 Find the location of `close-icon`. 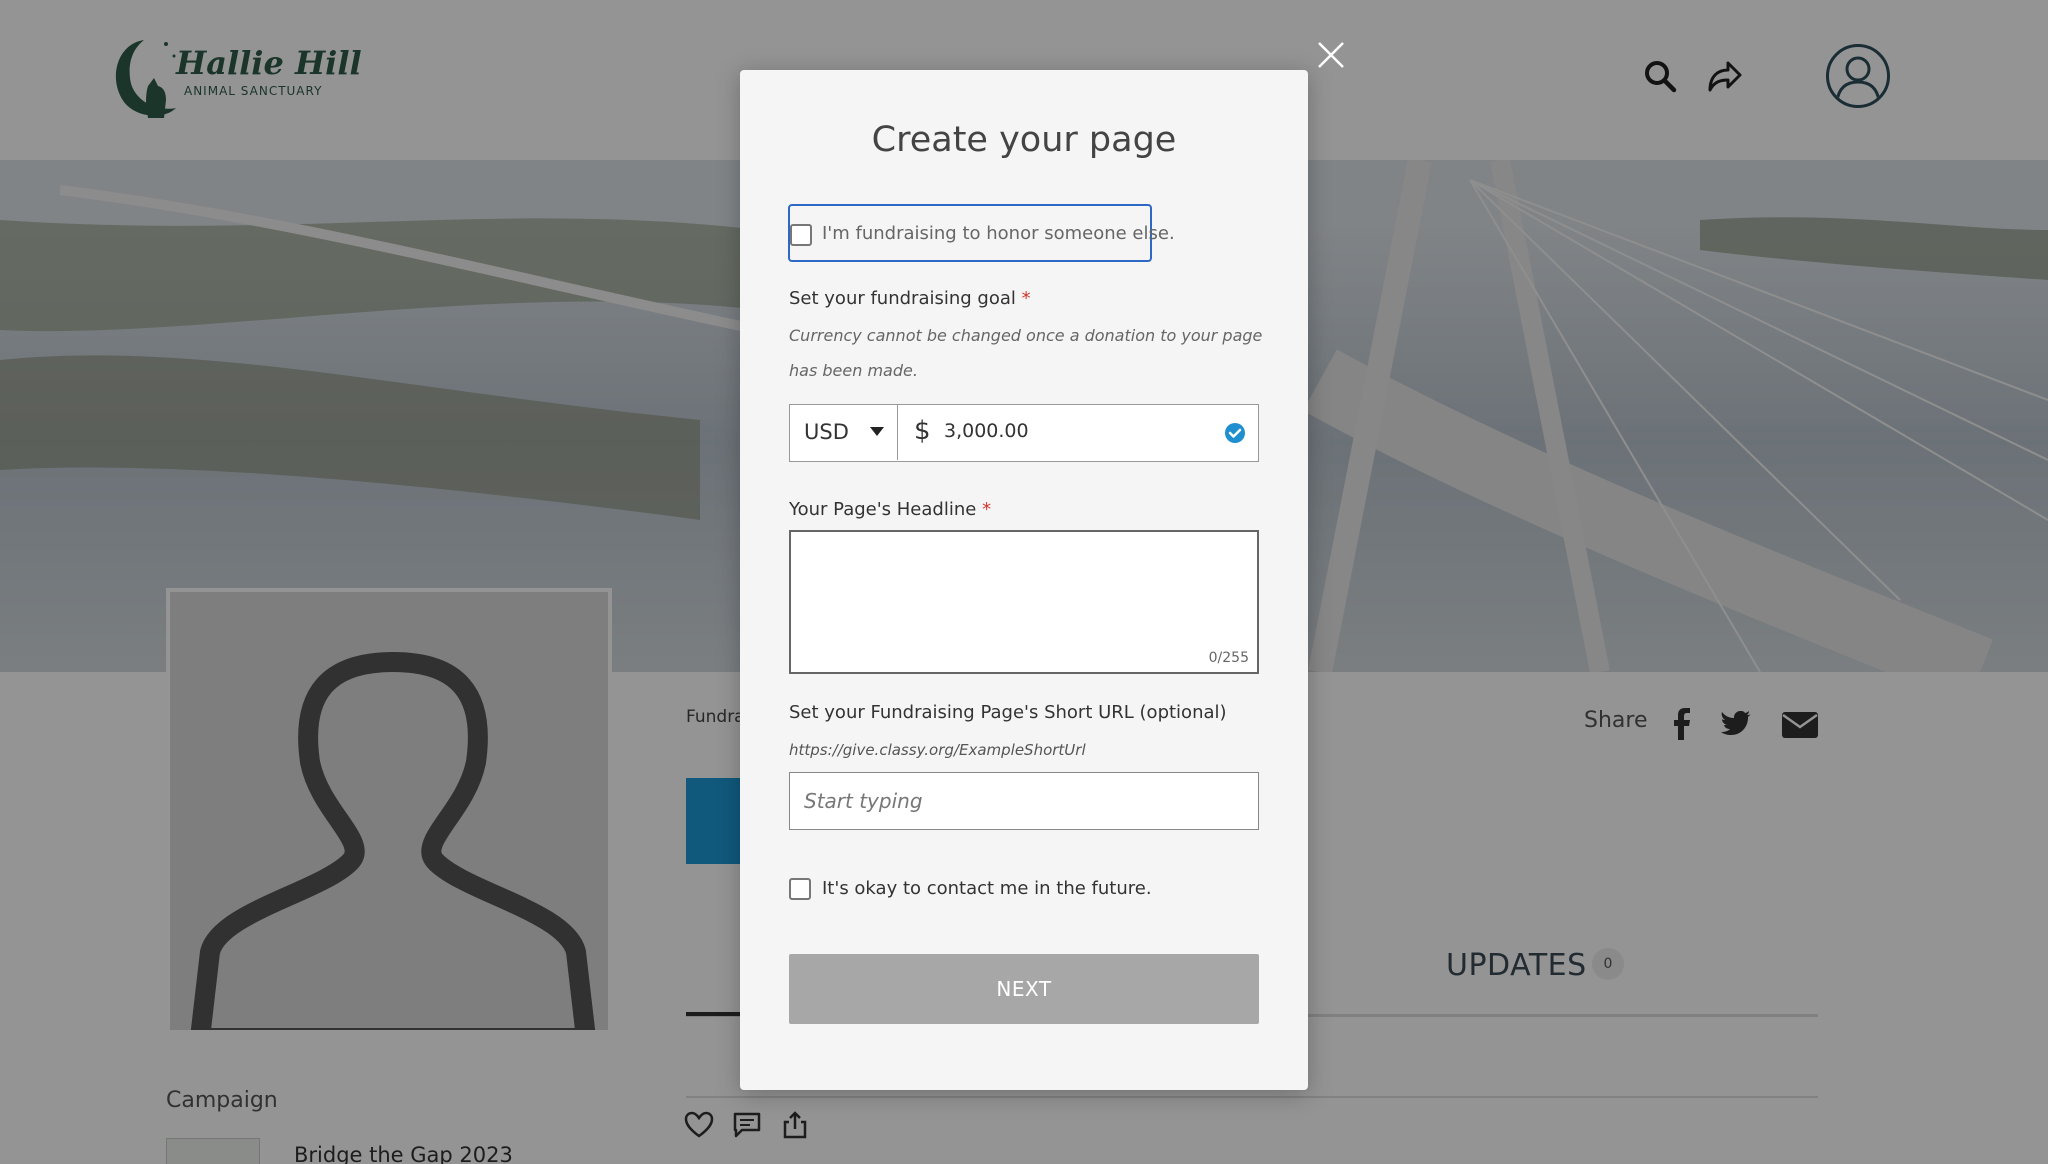

close-icon is located at coordinates (1331, 55).